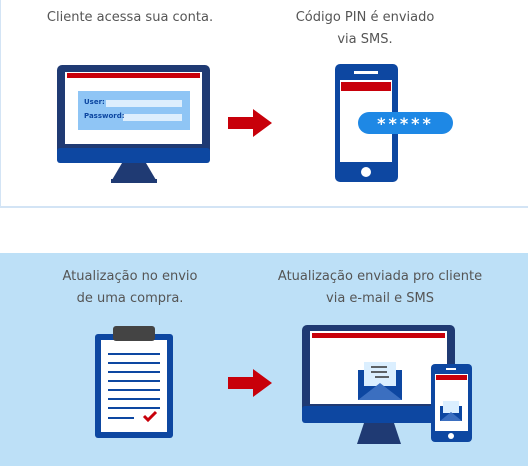 This screenshot has height=466, width=528. I want to click on password-label: Password:, so click(104, 116).